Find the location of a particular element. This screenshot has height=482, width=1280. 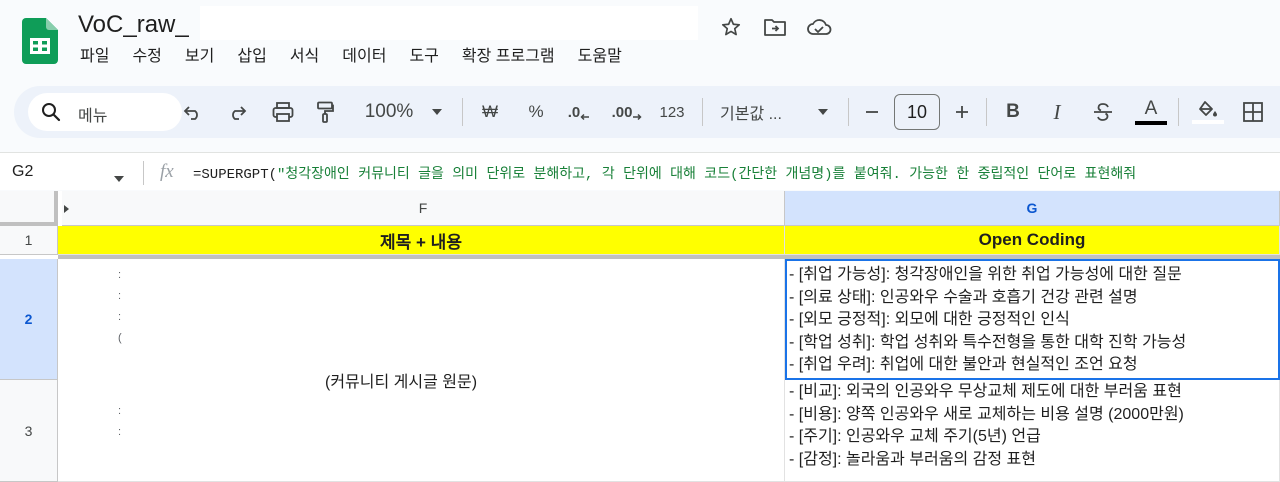

select-all-corner is located at coordinates (29, 208).